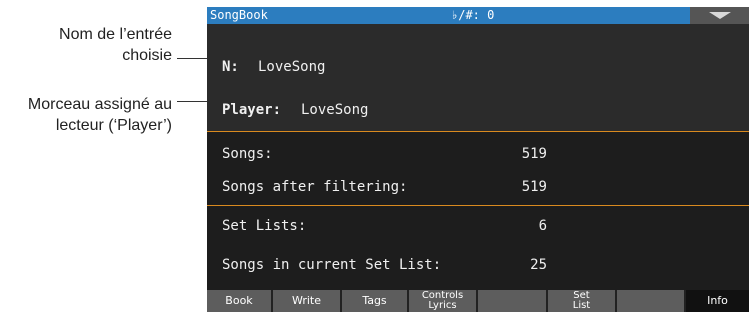 Image resolution: width=749 pixels, height=312 pixels. I want to click on tab-lyrics-label: Lyrics, so click(442, 305).